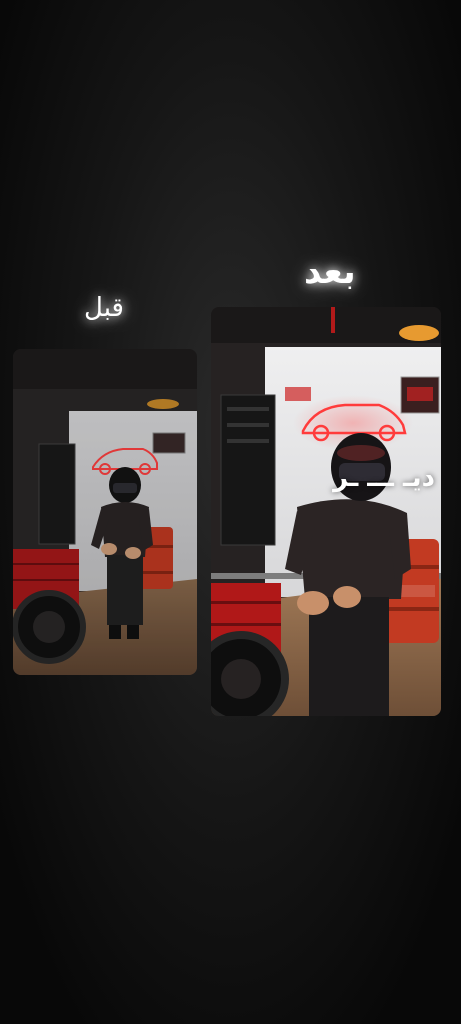  I want to click on before-label: قبل, so click(104, 308).